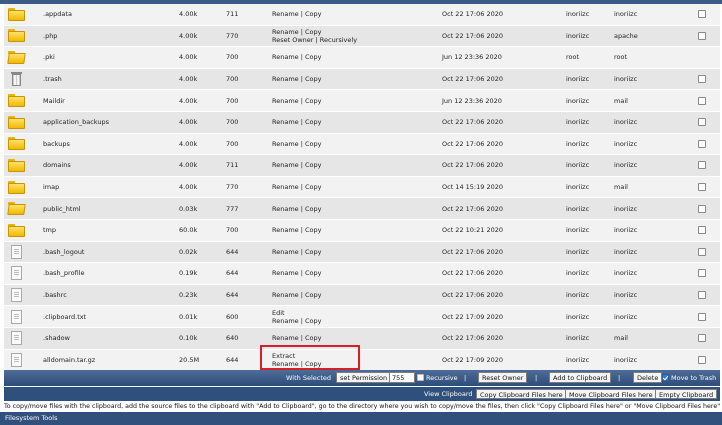 This screenshot has height=425, width=722. Describe the element at coordinates (245, 338) in the screenshot. I see `file-permission: 640` at that location.